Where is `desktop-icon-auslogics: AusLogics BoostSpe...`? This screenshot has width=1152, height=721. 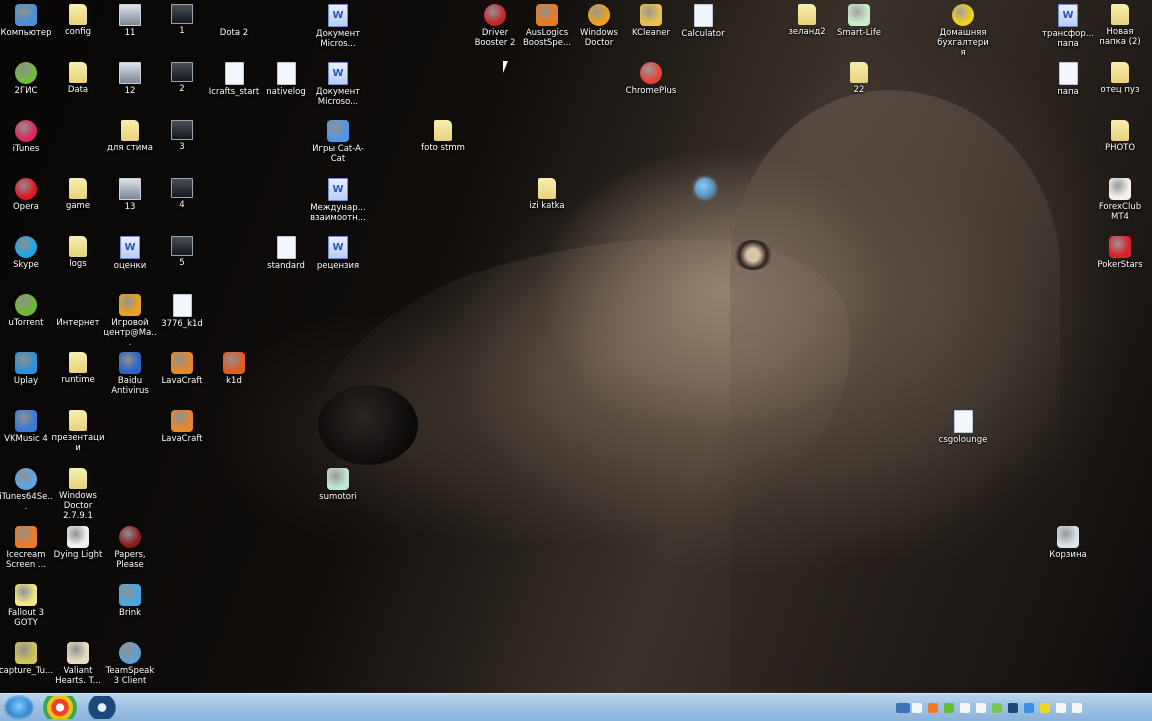 desktop-icon-auslogics: AusLogics BoostSpe... is located at coordinates (547, 26).